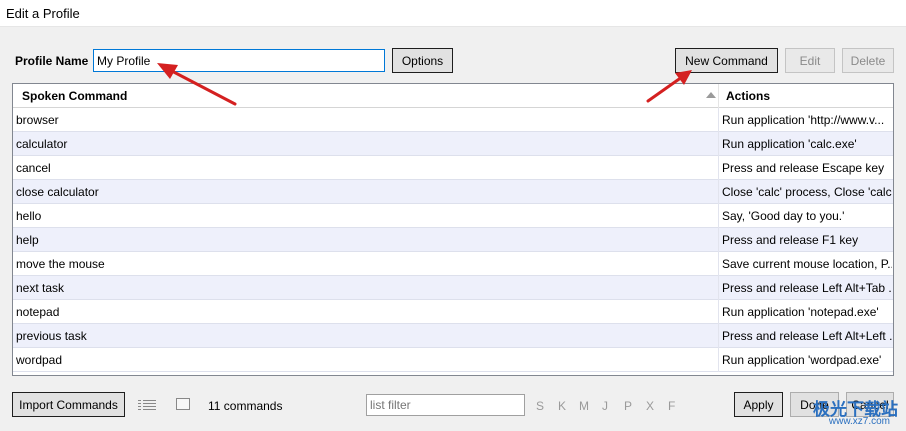 The width and height of the screenshot is (906, 431). I want to click on options-button: Options, so click(422, 60).